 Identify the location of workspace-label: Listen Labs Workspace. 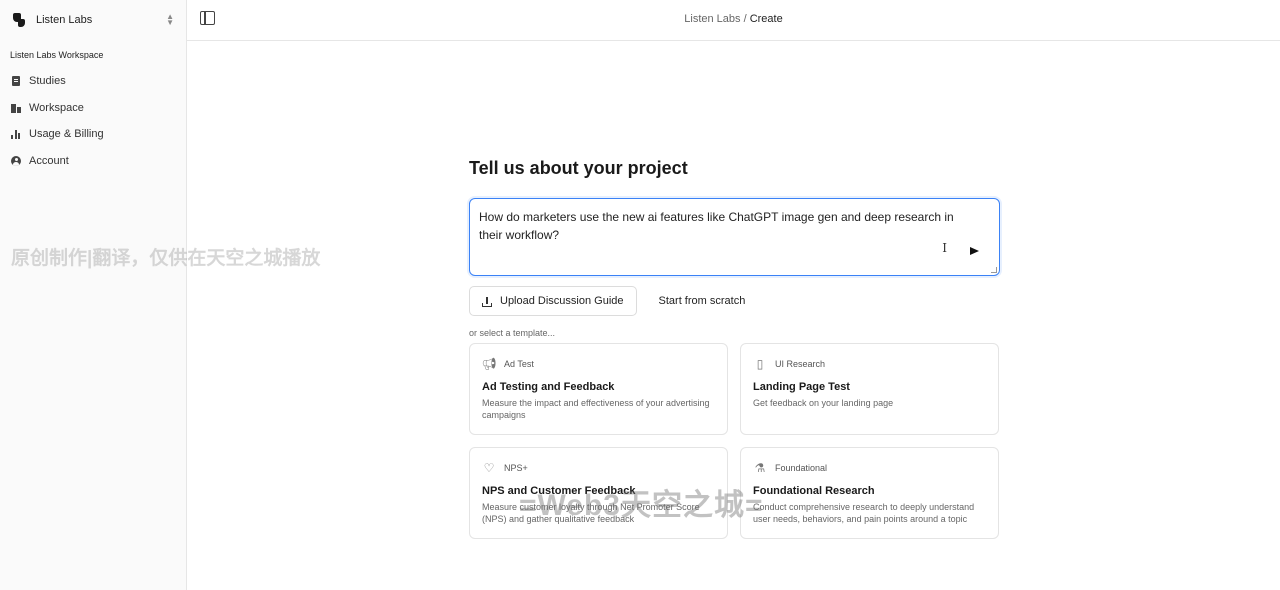
(57, 55).